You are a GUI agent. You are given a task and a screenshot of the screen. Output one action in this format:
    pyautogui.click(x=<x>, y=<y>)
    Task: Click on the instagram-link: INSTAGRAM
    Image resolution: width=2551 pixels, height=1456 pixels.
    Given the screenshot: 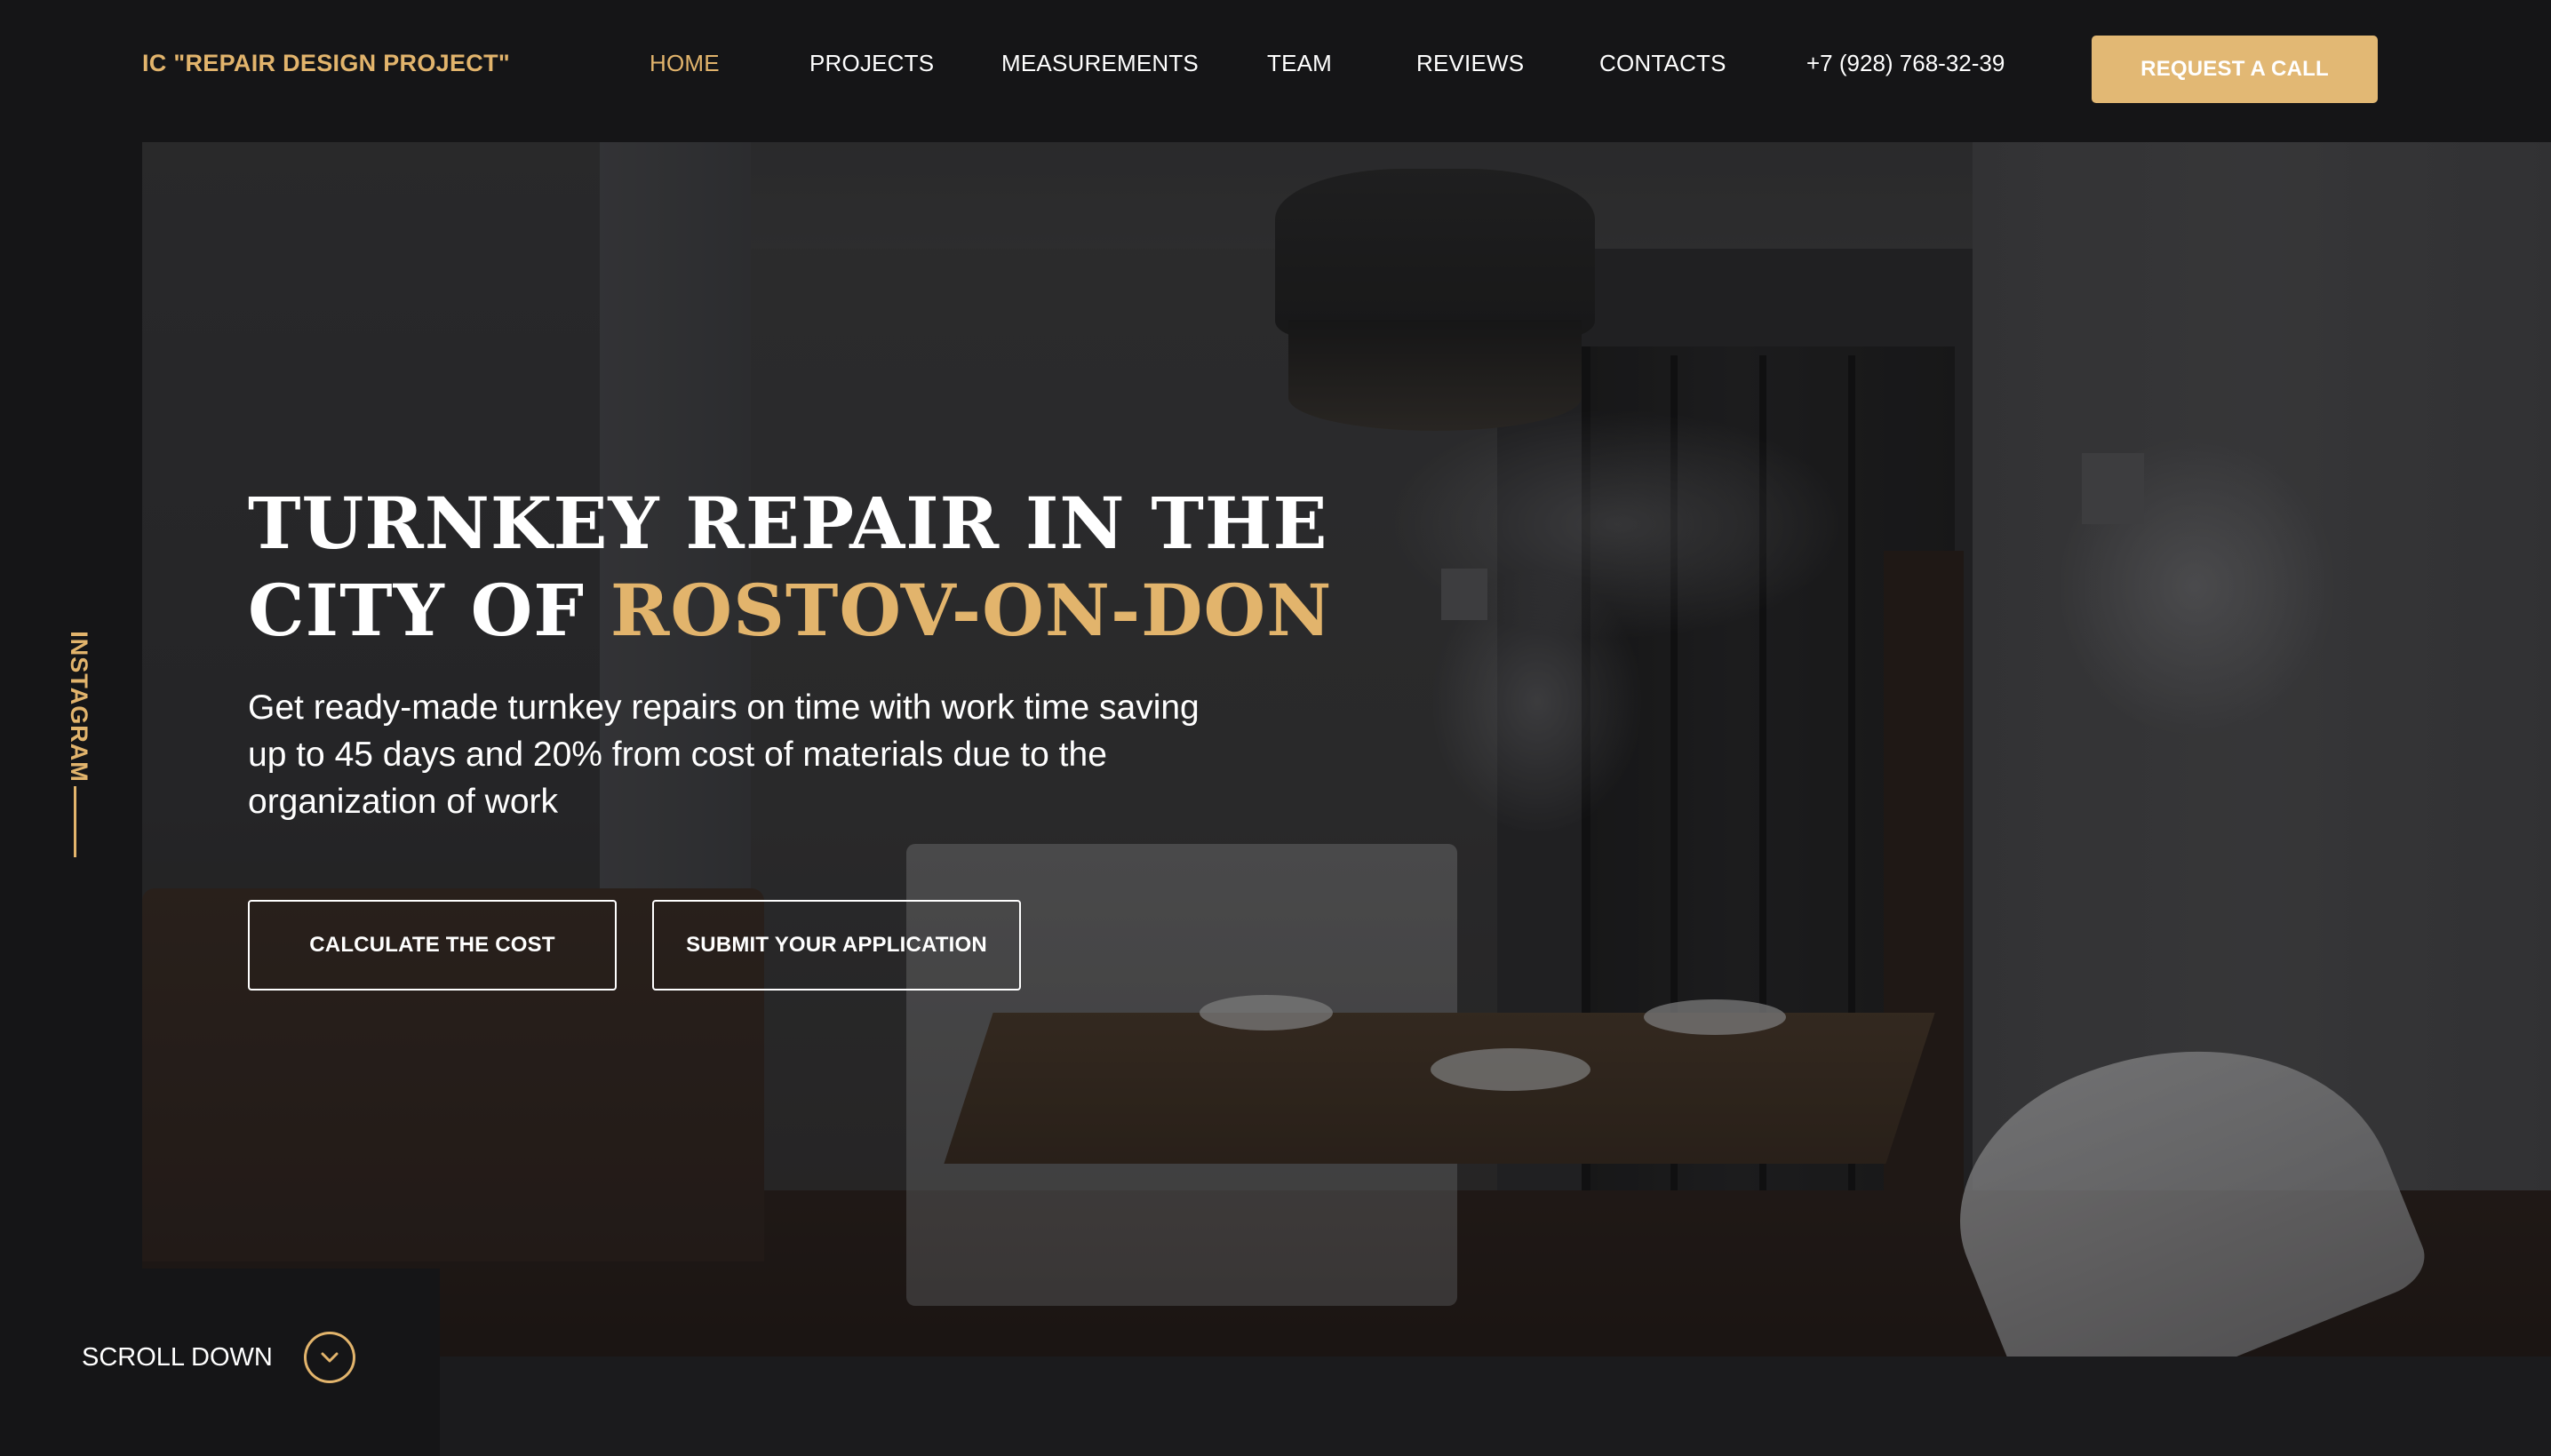 What is the action you would take?
    pyautogui.click(x=78, y=737)
    